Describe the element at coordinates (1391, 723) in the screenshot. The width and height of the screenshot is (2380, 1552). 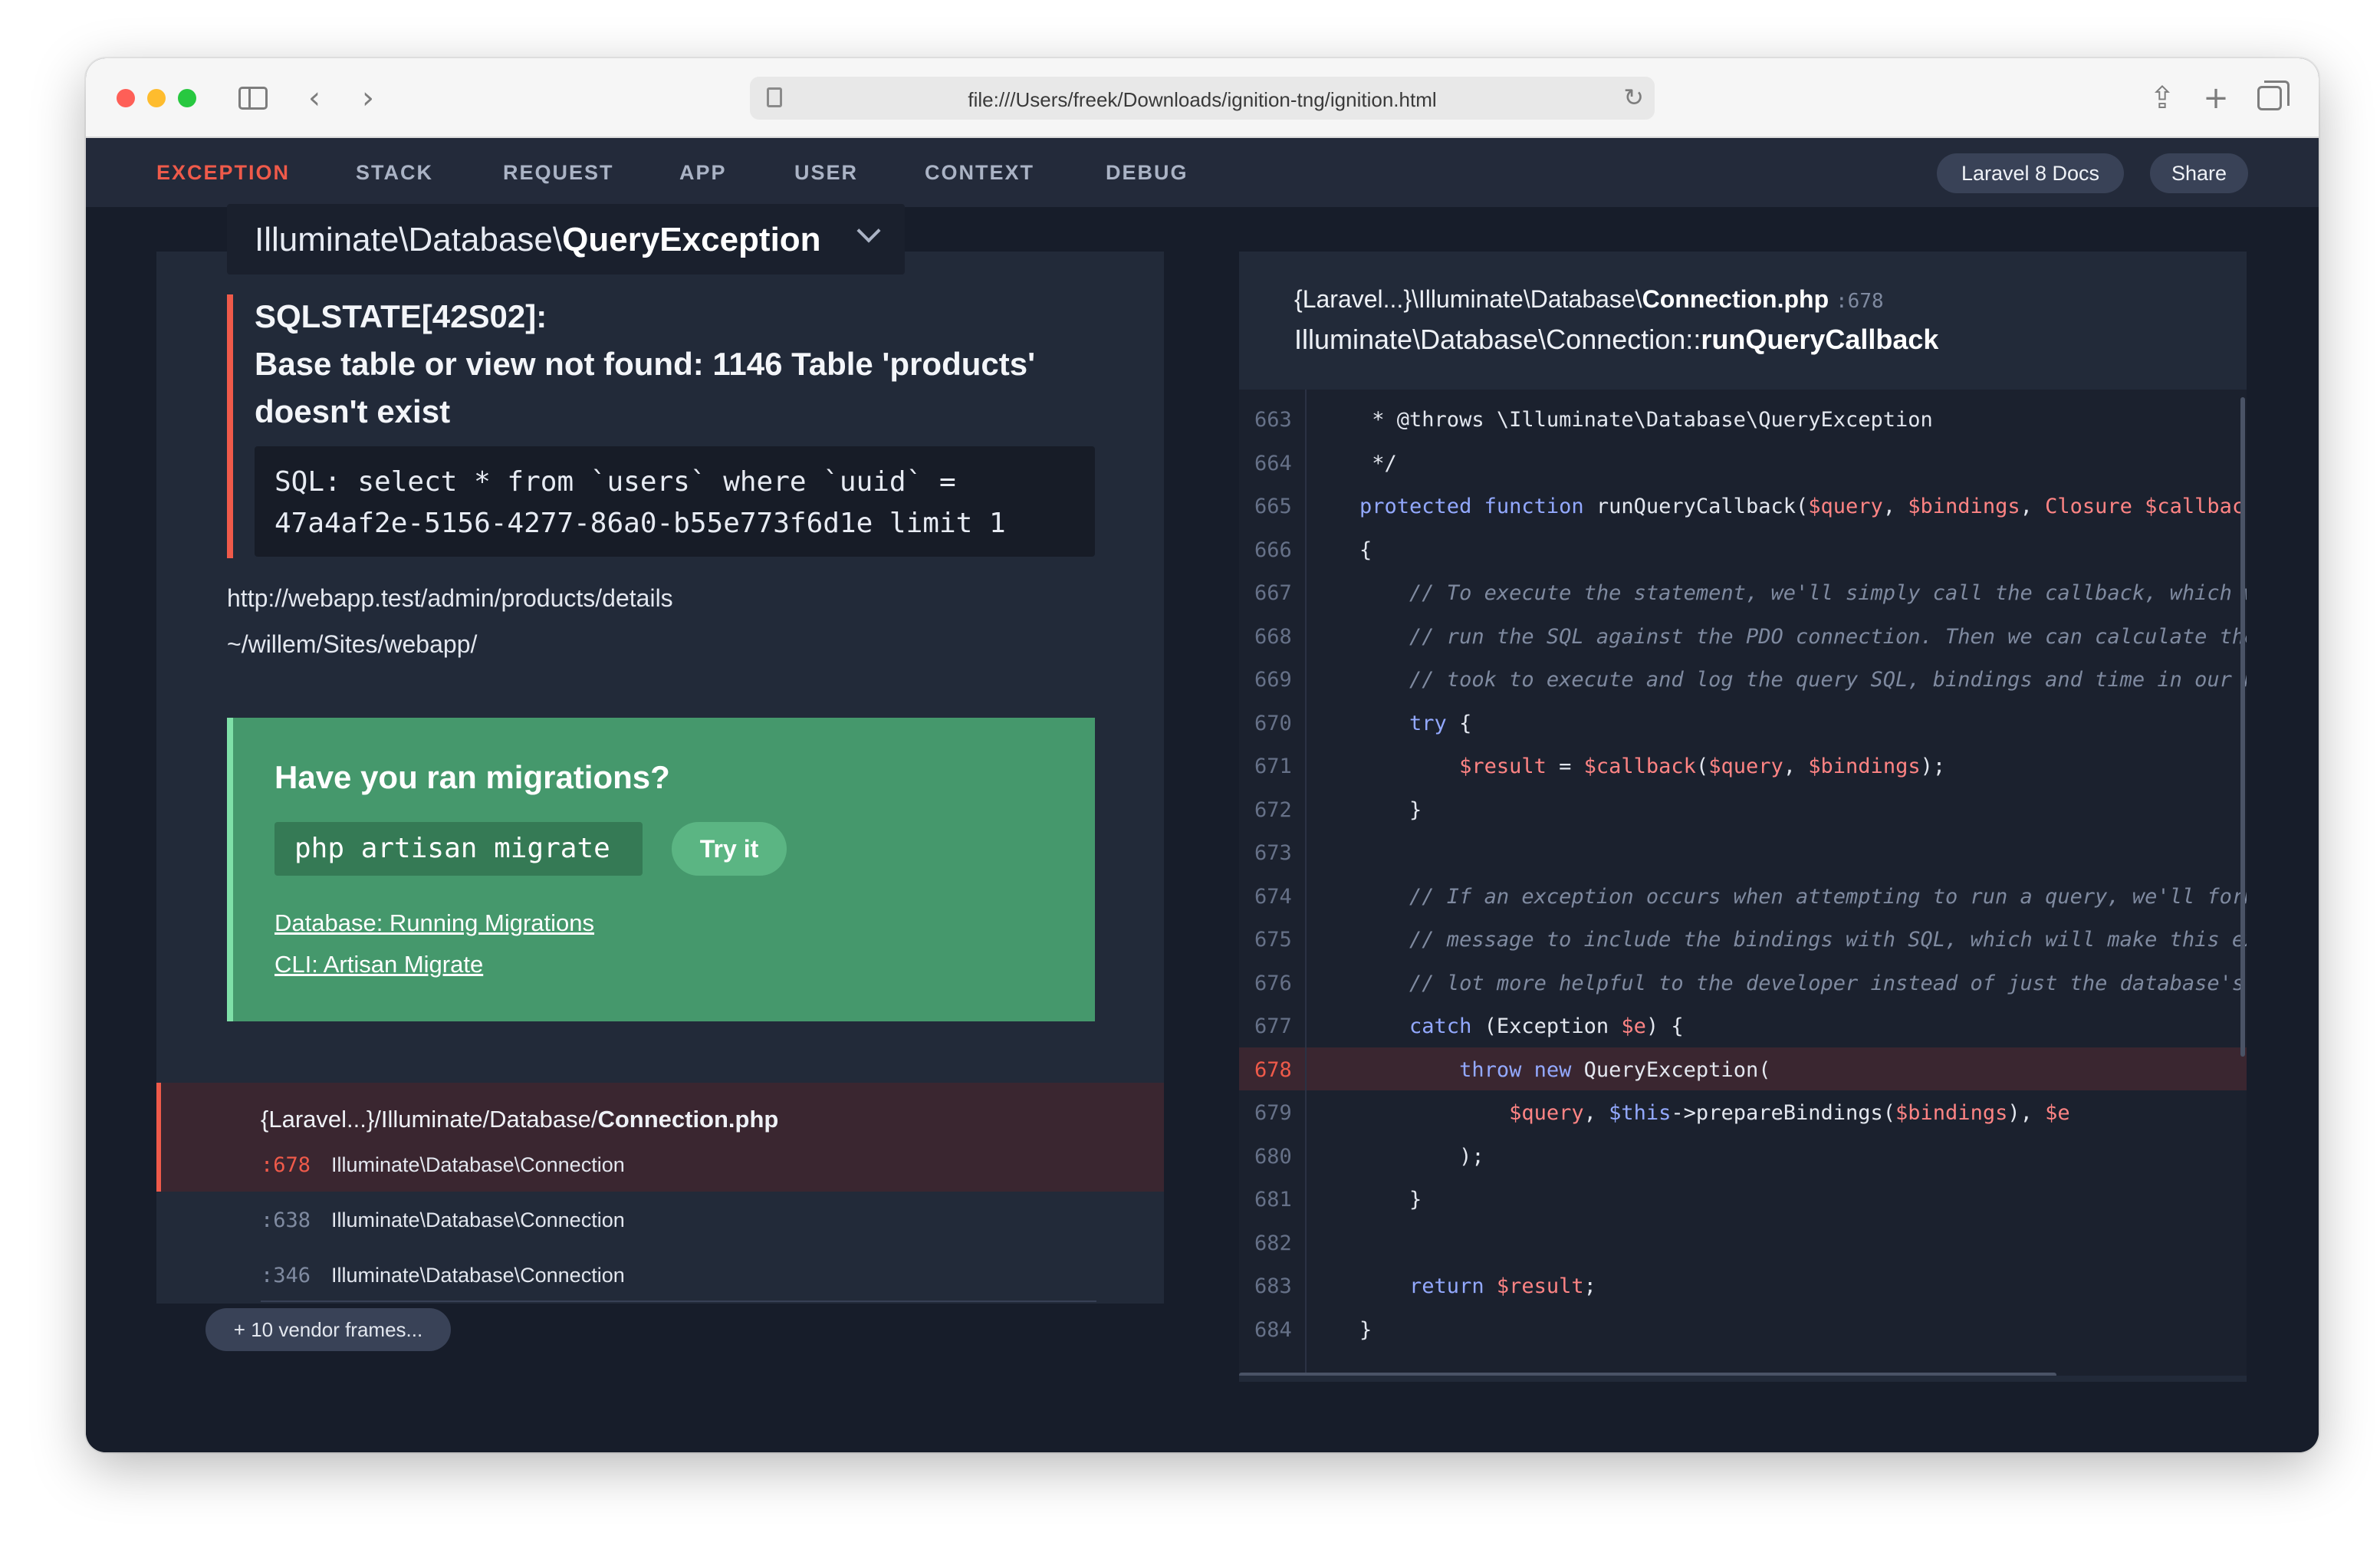
I see `code-text: try {` at that location.